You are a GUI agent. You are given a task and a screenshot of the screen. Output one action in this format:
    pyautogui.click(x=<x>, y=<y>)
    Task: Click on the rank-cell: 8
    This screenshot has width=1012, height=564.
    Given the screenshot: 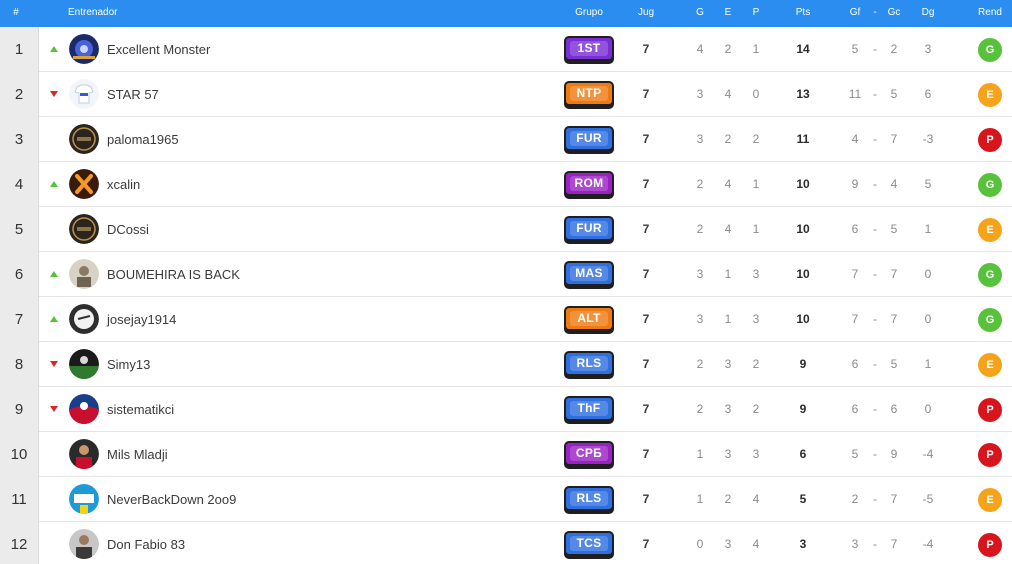 What is the action you would take?
    pyautogui.click(x=19, y=364)
    